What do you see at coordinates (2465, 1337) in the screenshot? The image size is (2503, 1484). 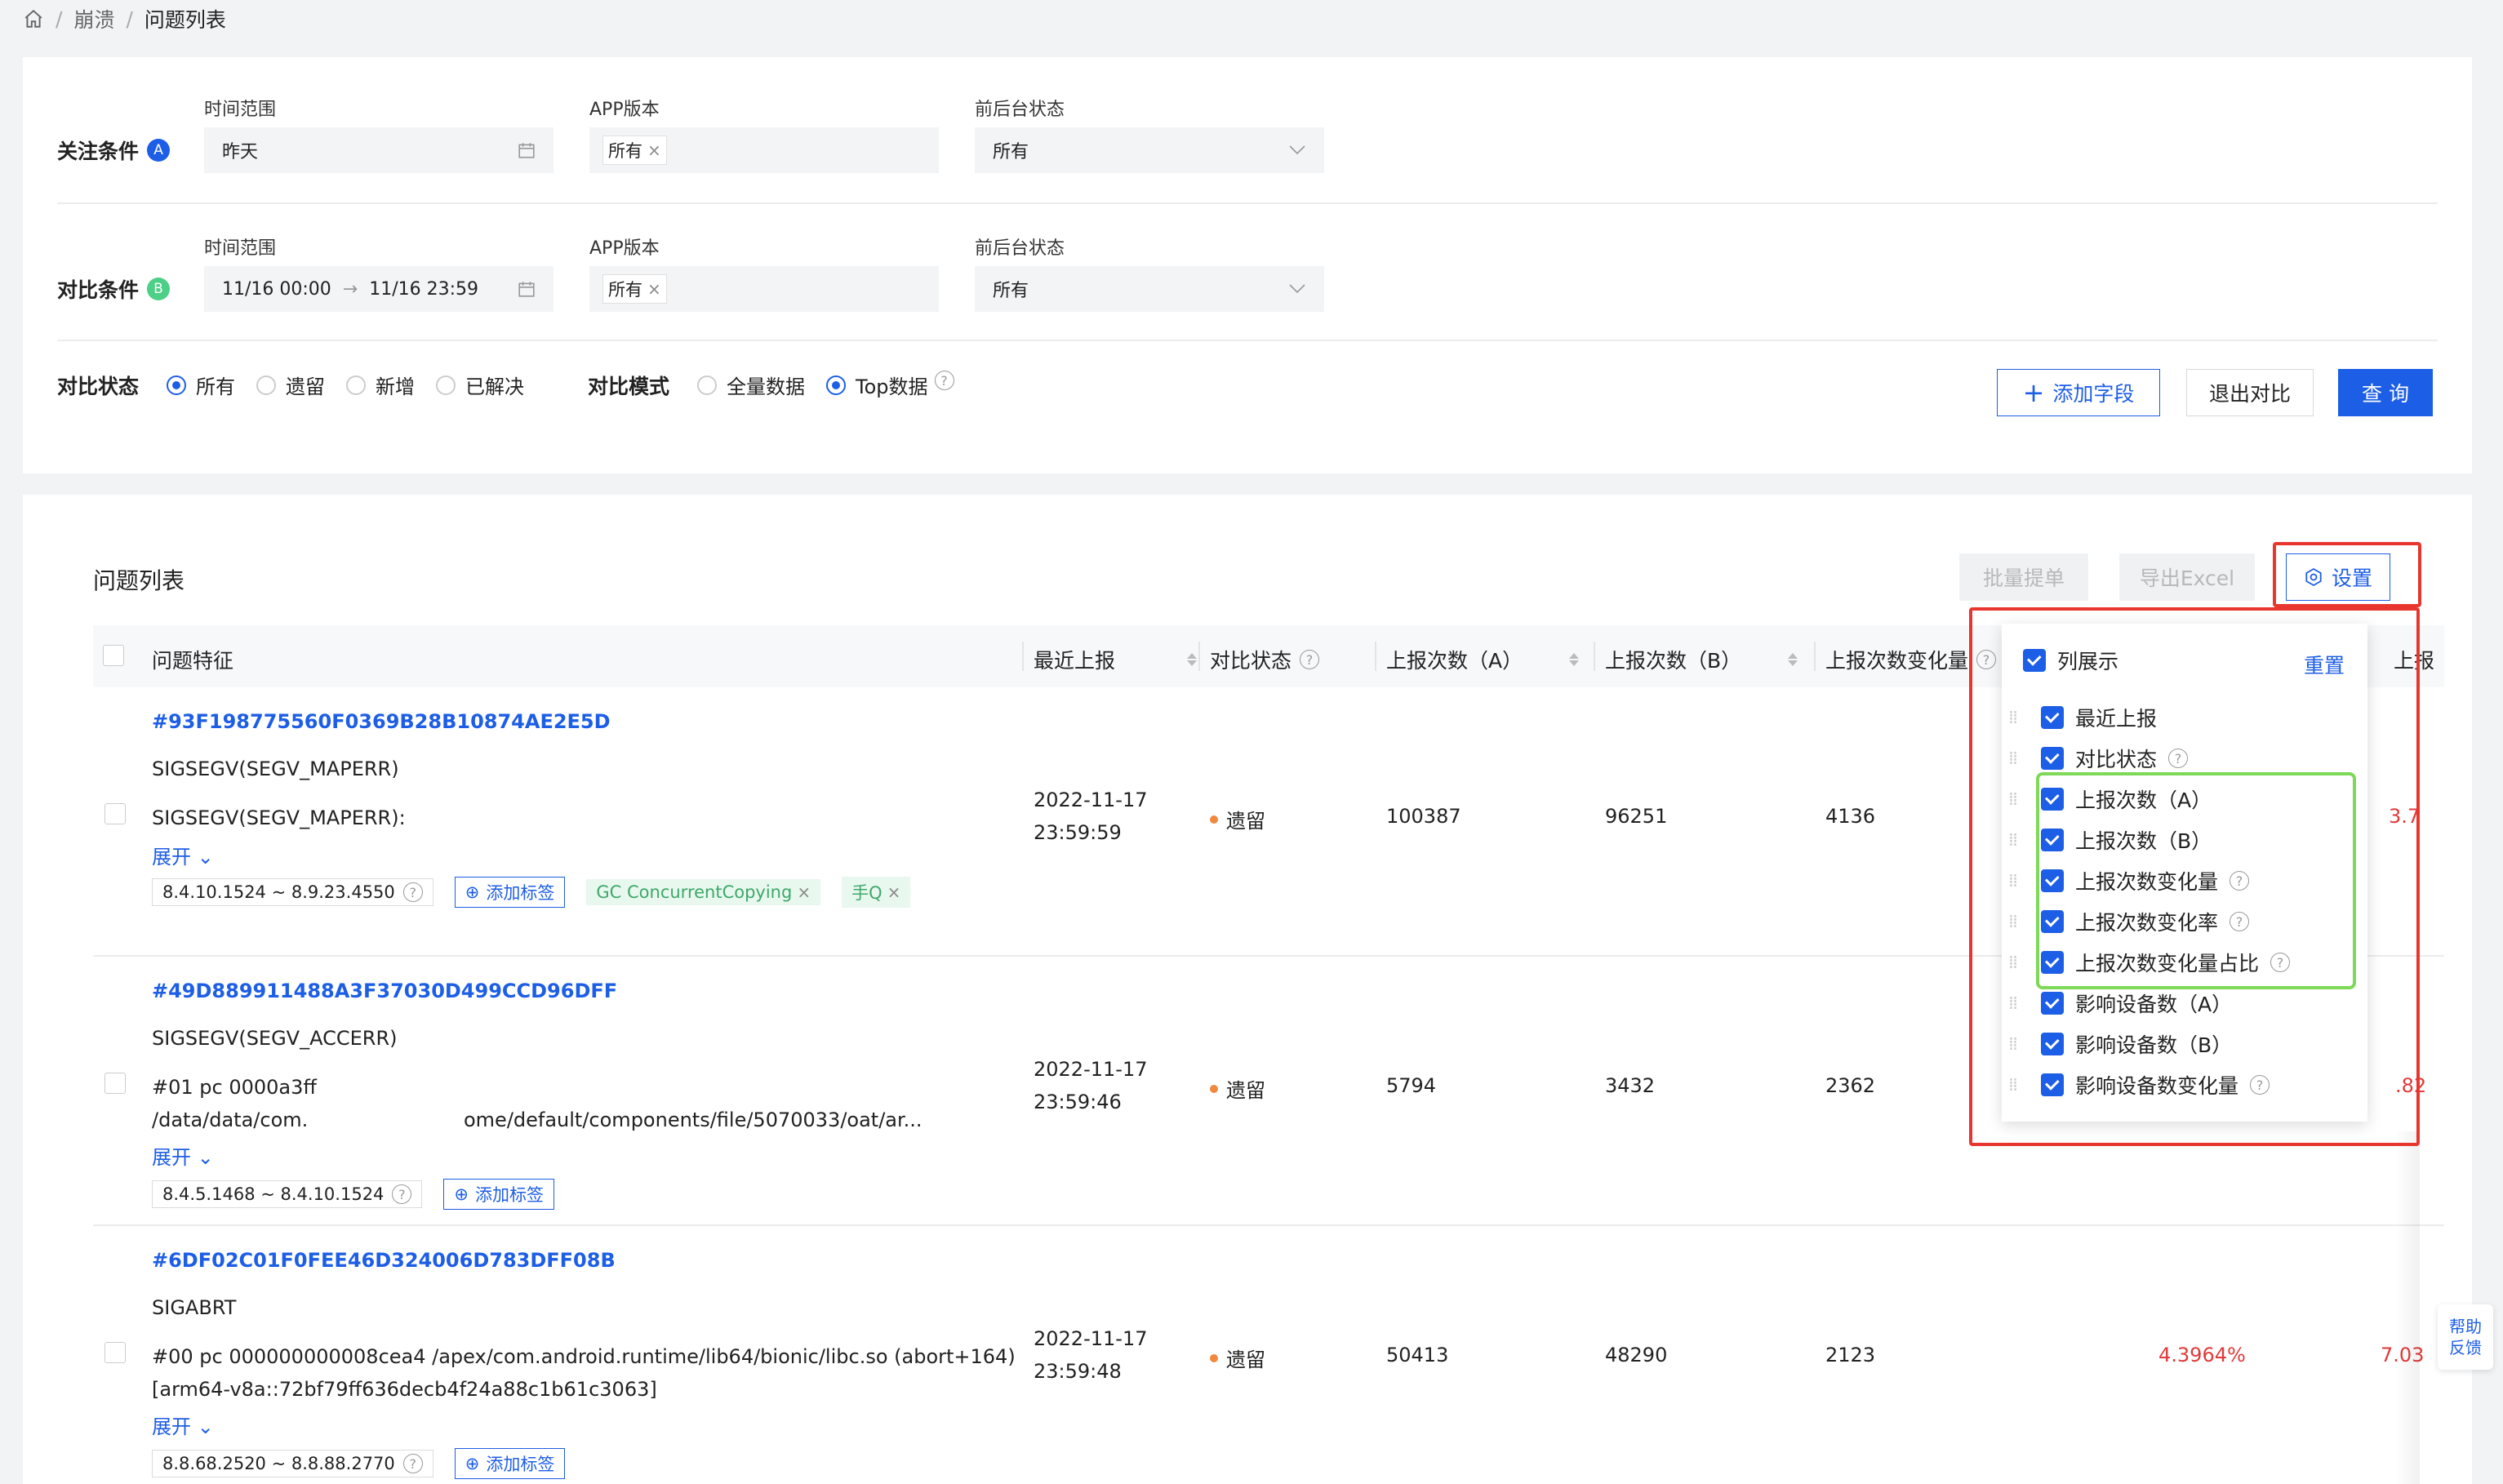 I see `help-feedback-widget: 帮助 反馈` at bounding box center [2465, 1337].